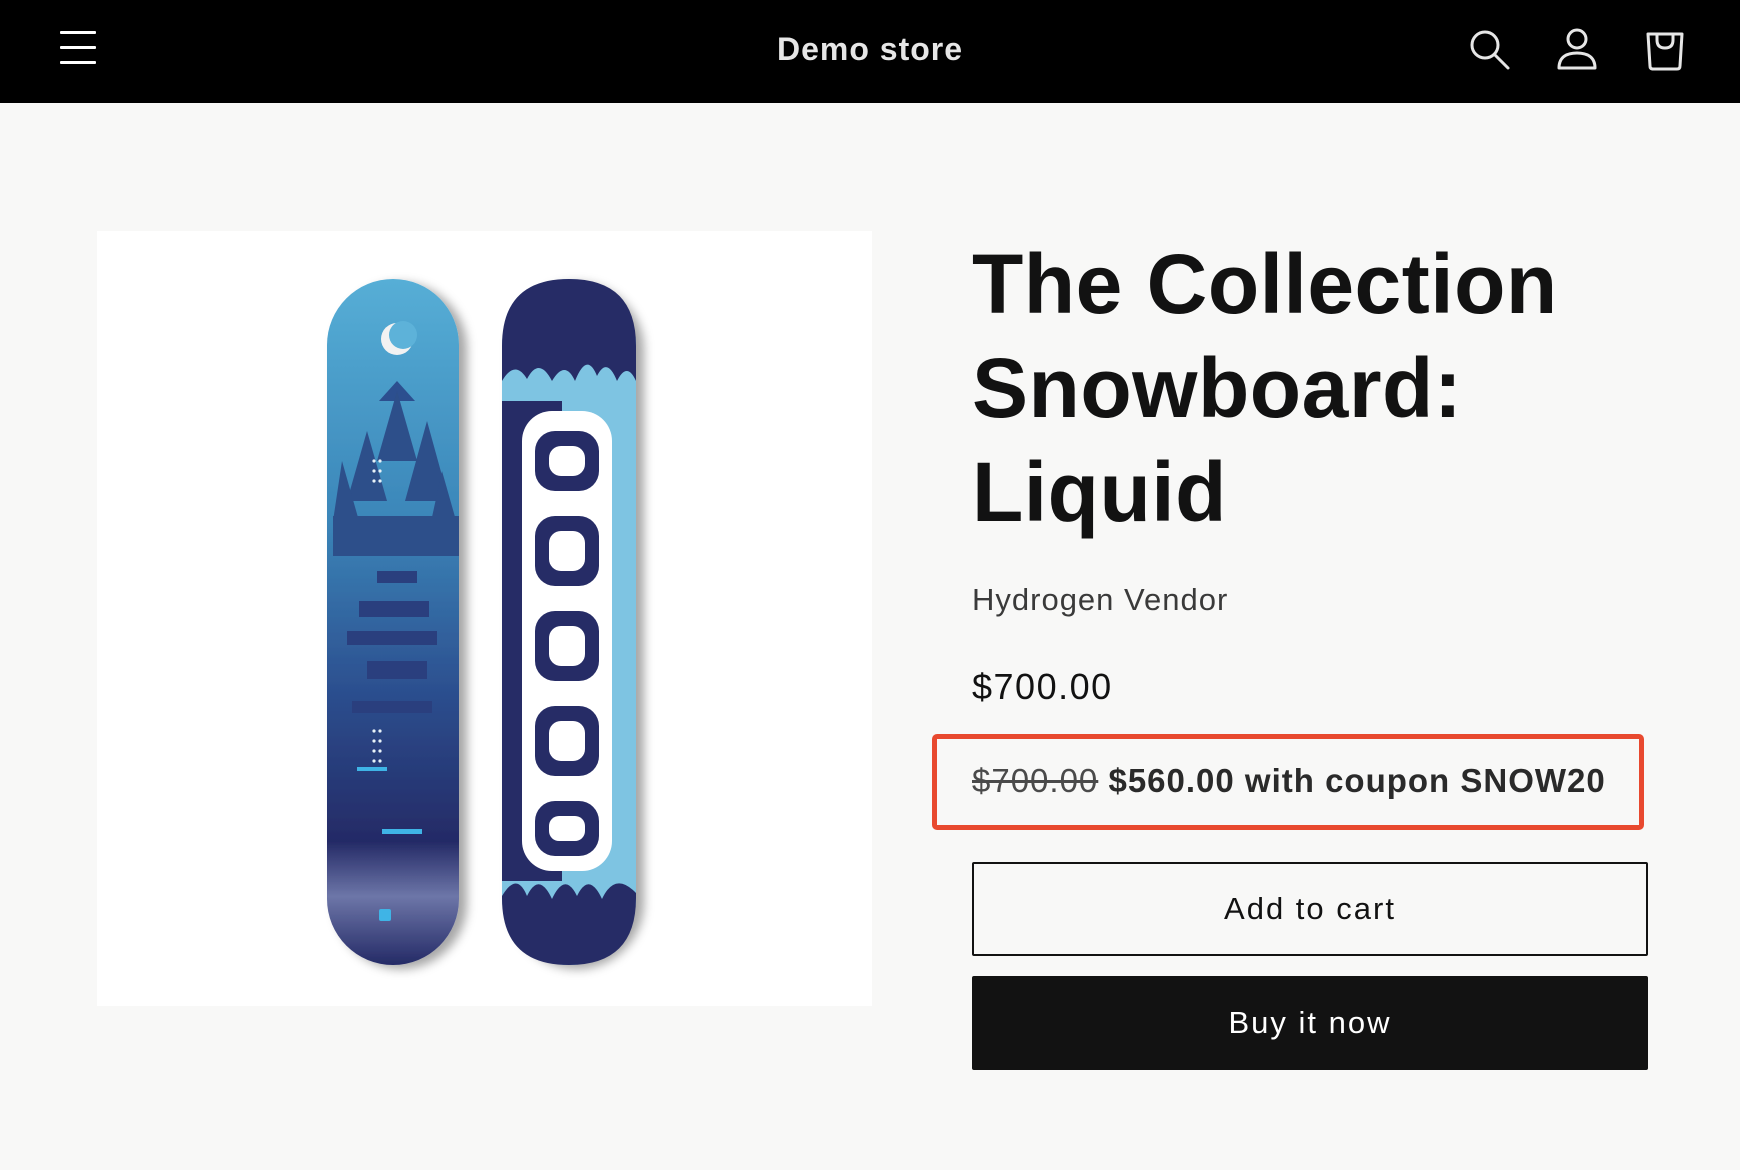 This screenshot has width=1740, height=1170. I want to click on site-header: Demo store, so click(870, 51).